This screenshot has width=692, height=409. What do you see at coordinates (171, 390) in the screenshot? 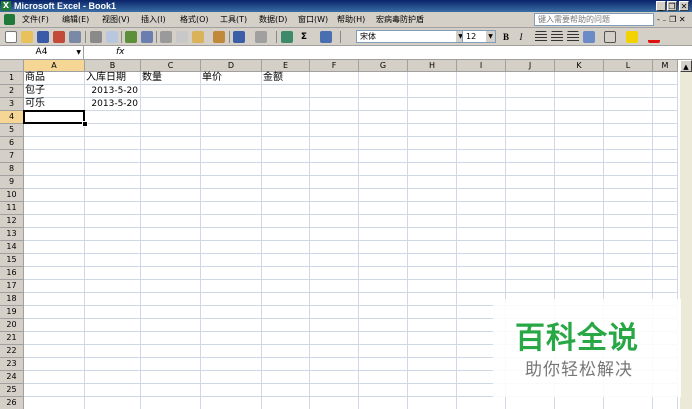
I see `cell-c25` at bounding box center [171, 390].